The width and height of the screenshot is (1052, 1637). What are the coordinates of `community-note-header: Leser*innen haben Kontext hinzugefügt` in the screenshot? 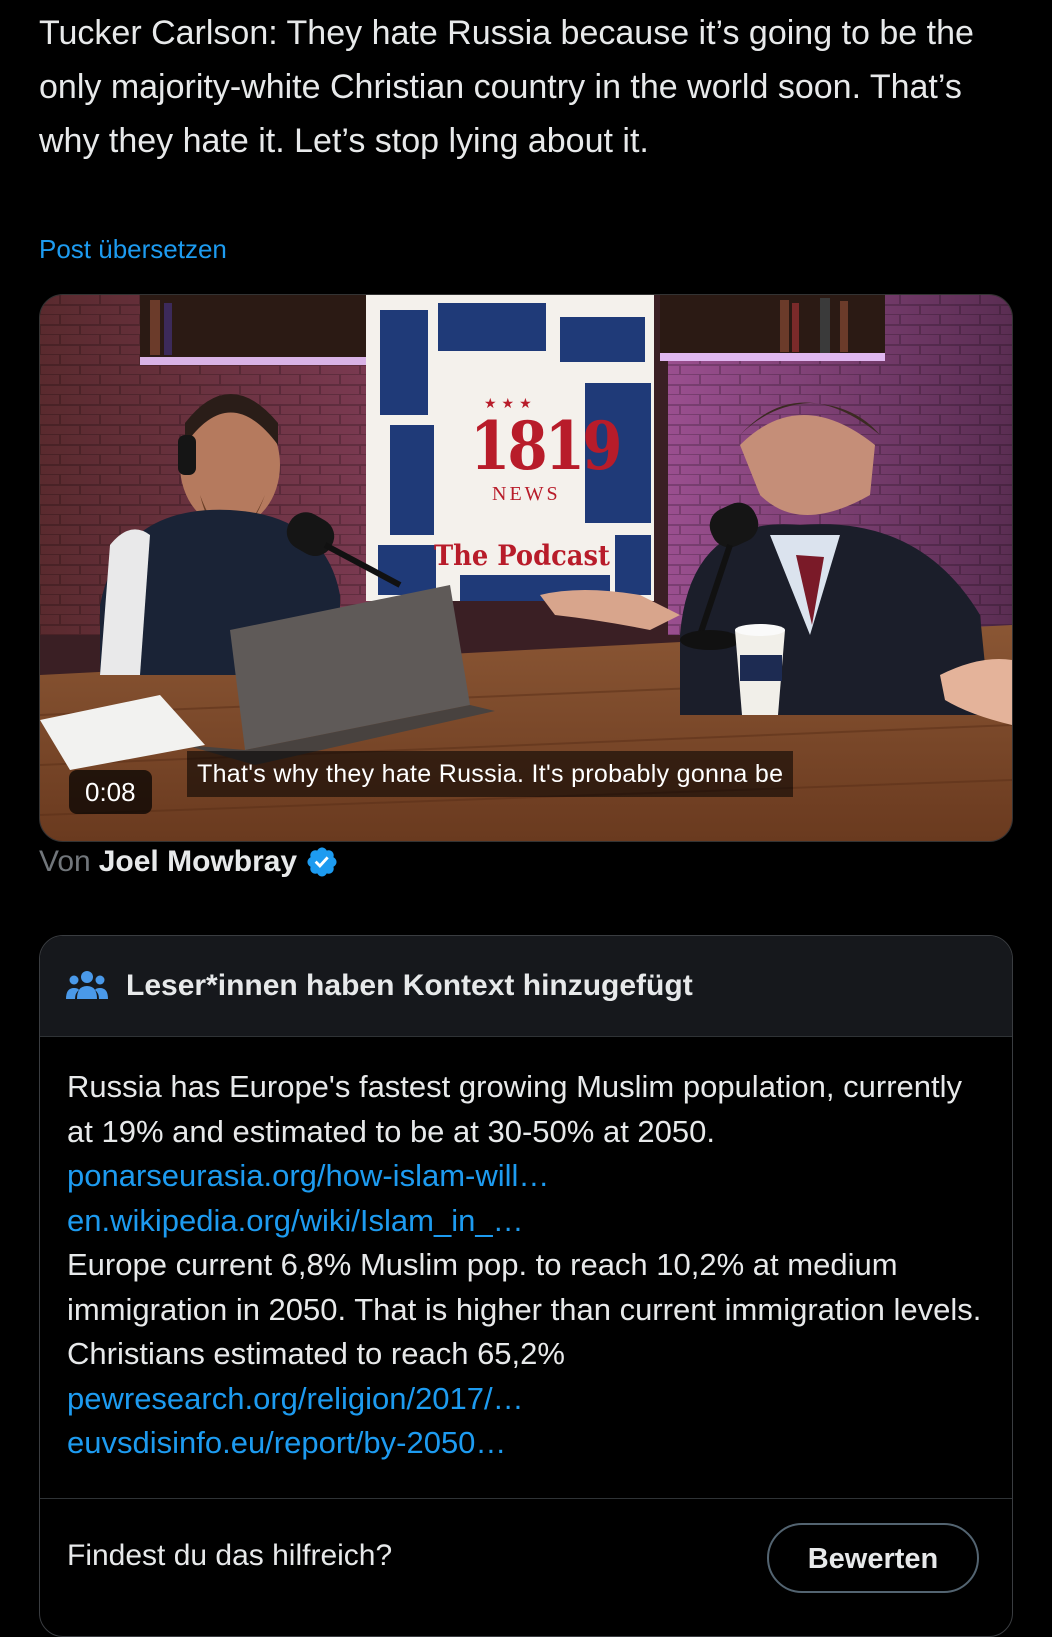 It's located at (526, 986).